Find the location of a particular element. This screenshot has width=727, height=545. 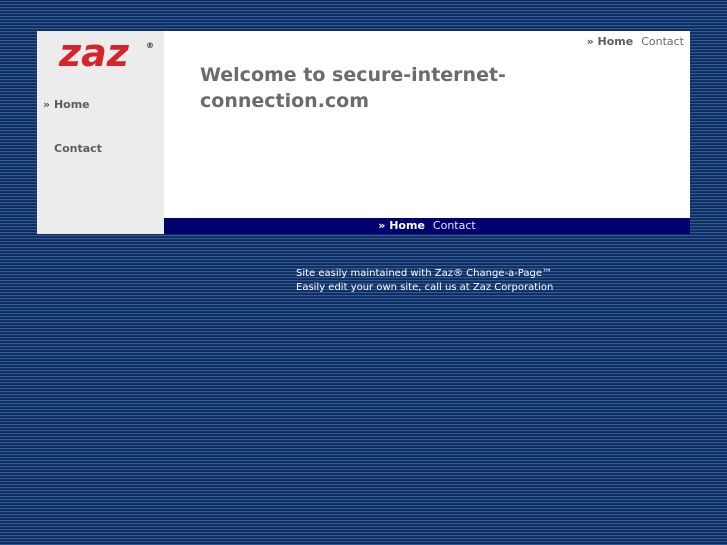

sidebar-item-home: » Home is located at coordinates (66, 104).